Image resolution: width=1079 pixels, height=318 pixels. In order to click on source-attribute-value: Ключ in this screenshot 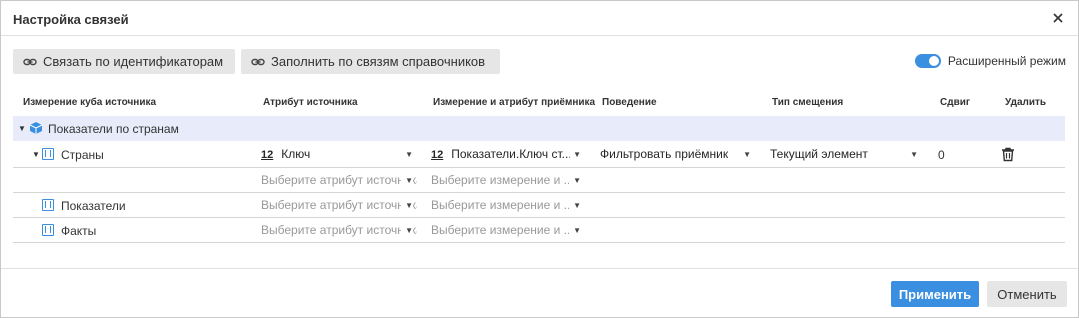, I will do `click(296, 154)`.